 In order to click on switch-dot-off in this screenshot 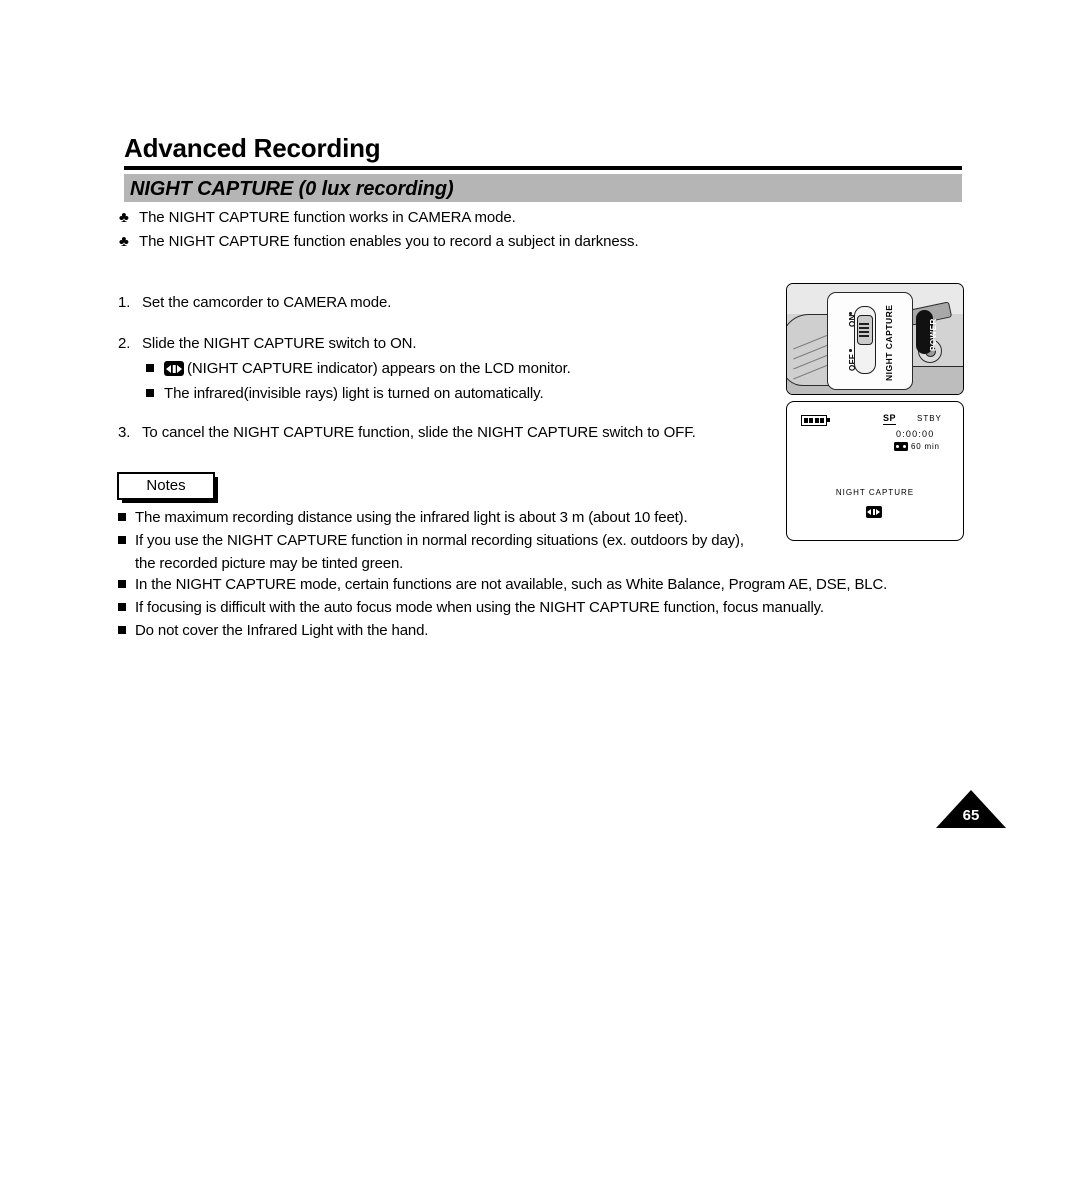, I will do `click(850, 350)`.